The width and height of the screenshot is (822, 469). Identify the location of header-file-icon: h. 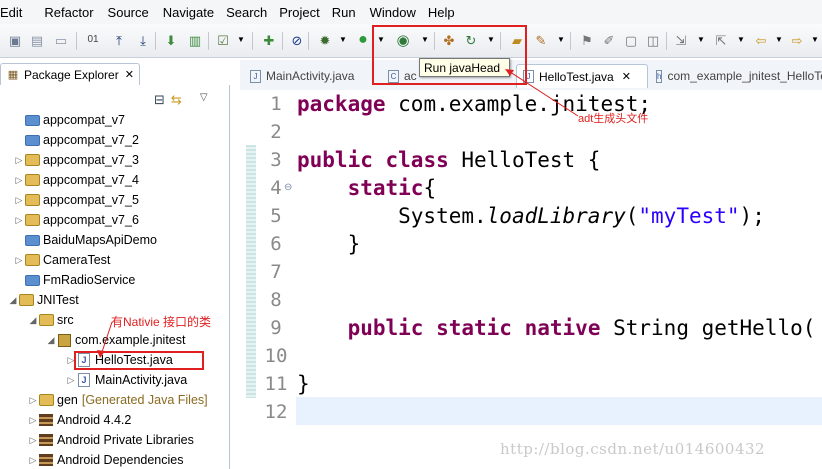
(659, 76).